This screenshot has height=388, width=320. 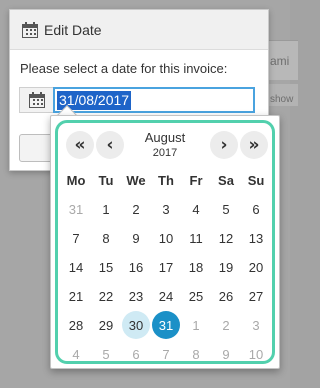 What do you see at coordinates (256, 296) in the screenshot?
I see `day-cell: 27` at bounding box center [256, 296].